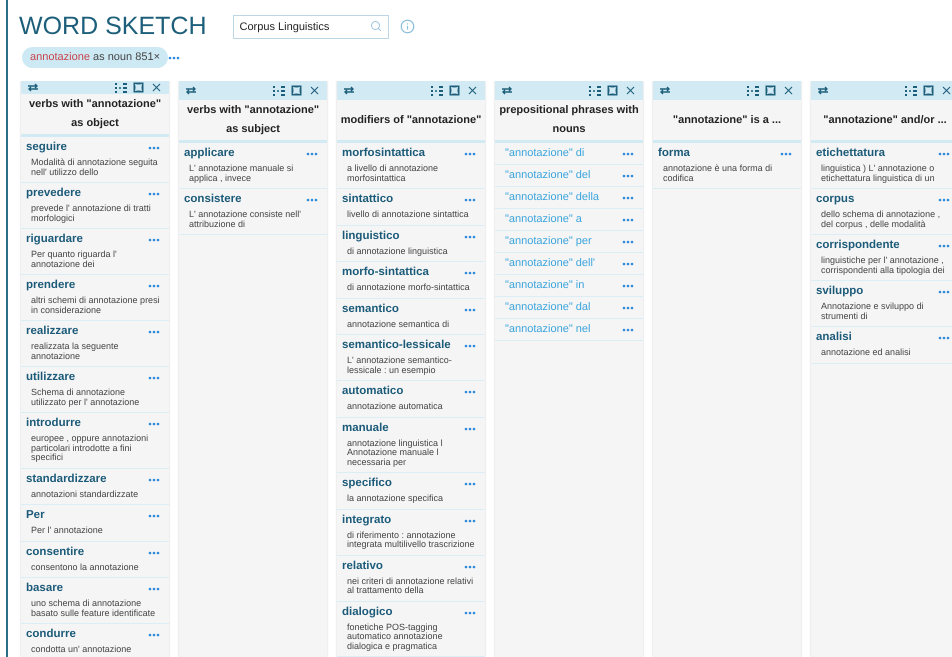 This screenshot has height=657, width=952. I want to click on collocate-word: analisi, so click(834, 338).